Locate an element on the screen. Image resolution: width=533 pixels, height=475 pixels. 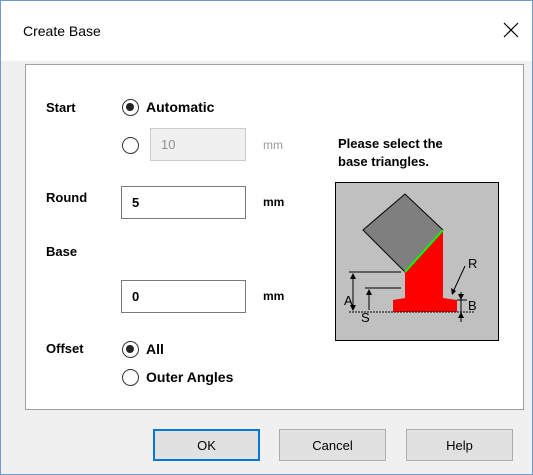
close-button is located at coordinates (511, 30).